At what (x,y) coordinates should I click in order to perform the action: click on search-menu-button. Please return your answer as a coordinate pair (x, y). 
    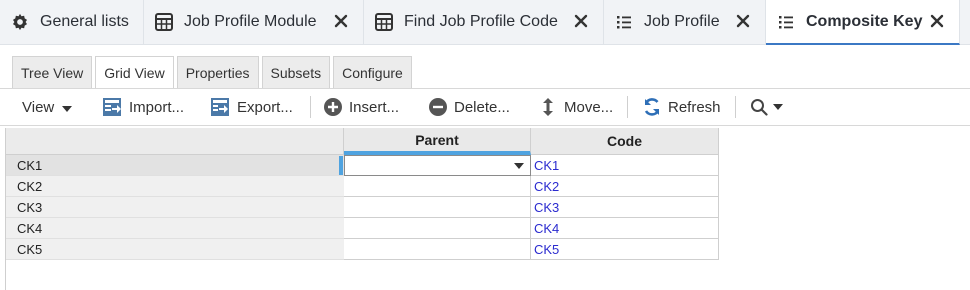
    Looking at the image, I should click on (766, 107).